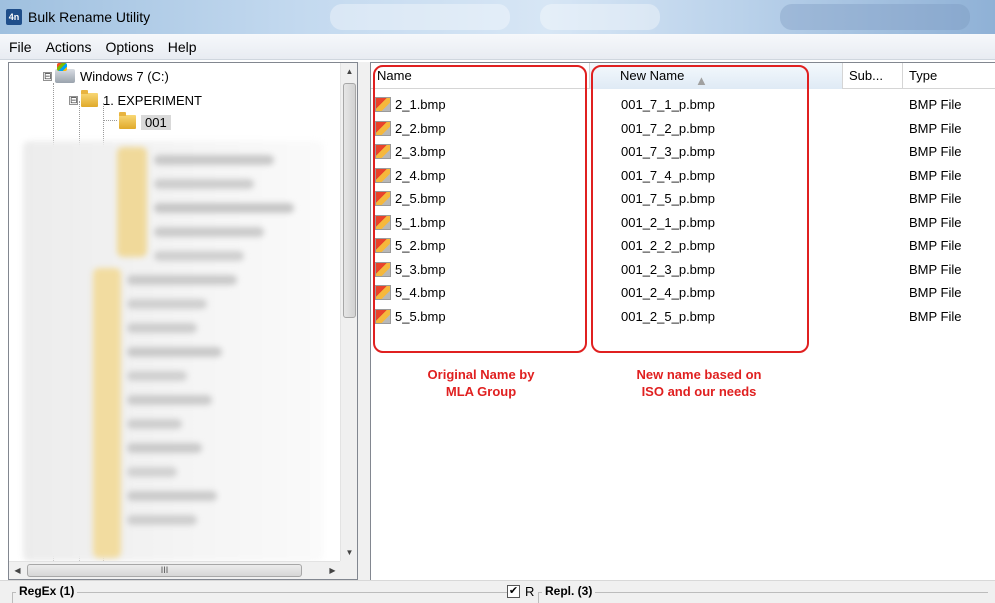 The height and width of the screenshot is (603, 995). I want to click on tree-item-drive: ⊟ Windows 7 (C:), so click(106, 75).